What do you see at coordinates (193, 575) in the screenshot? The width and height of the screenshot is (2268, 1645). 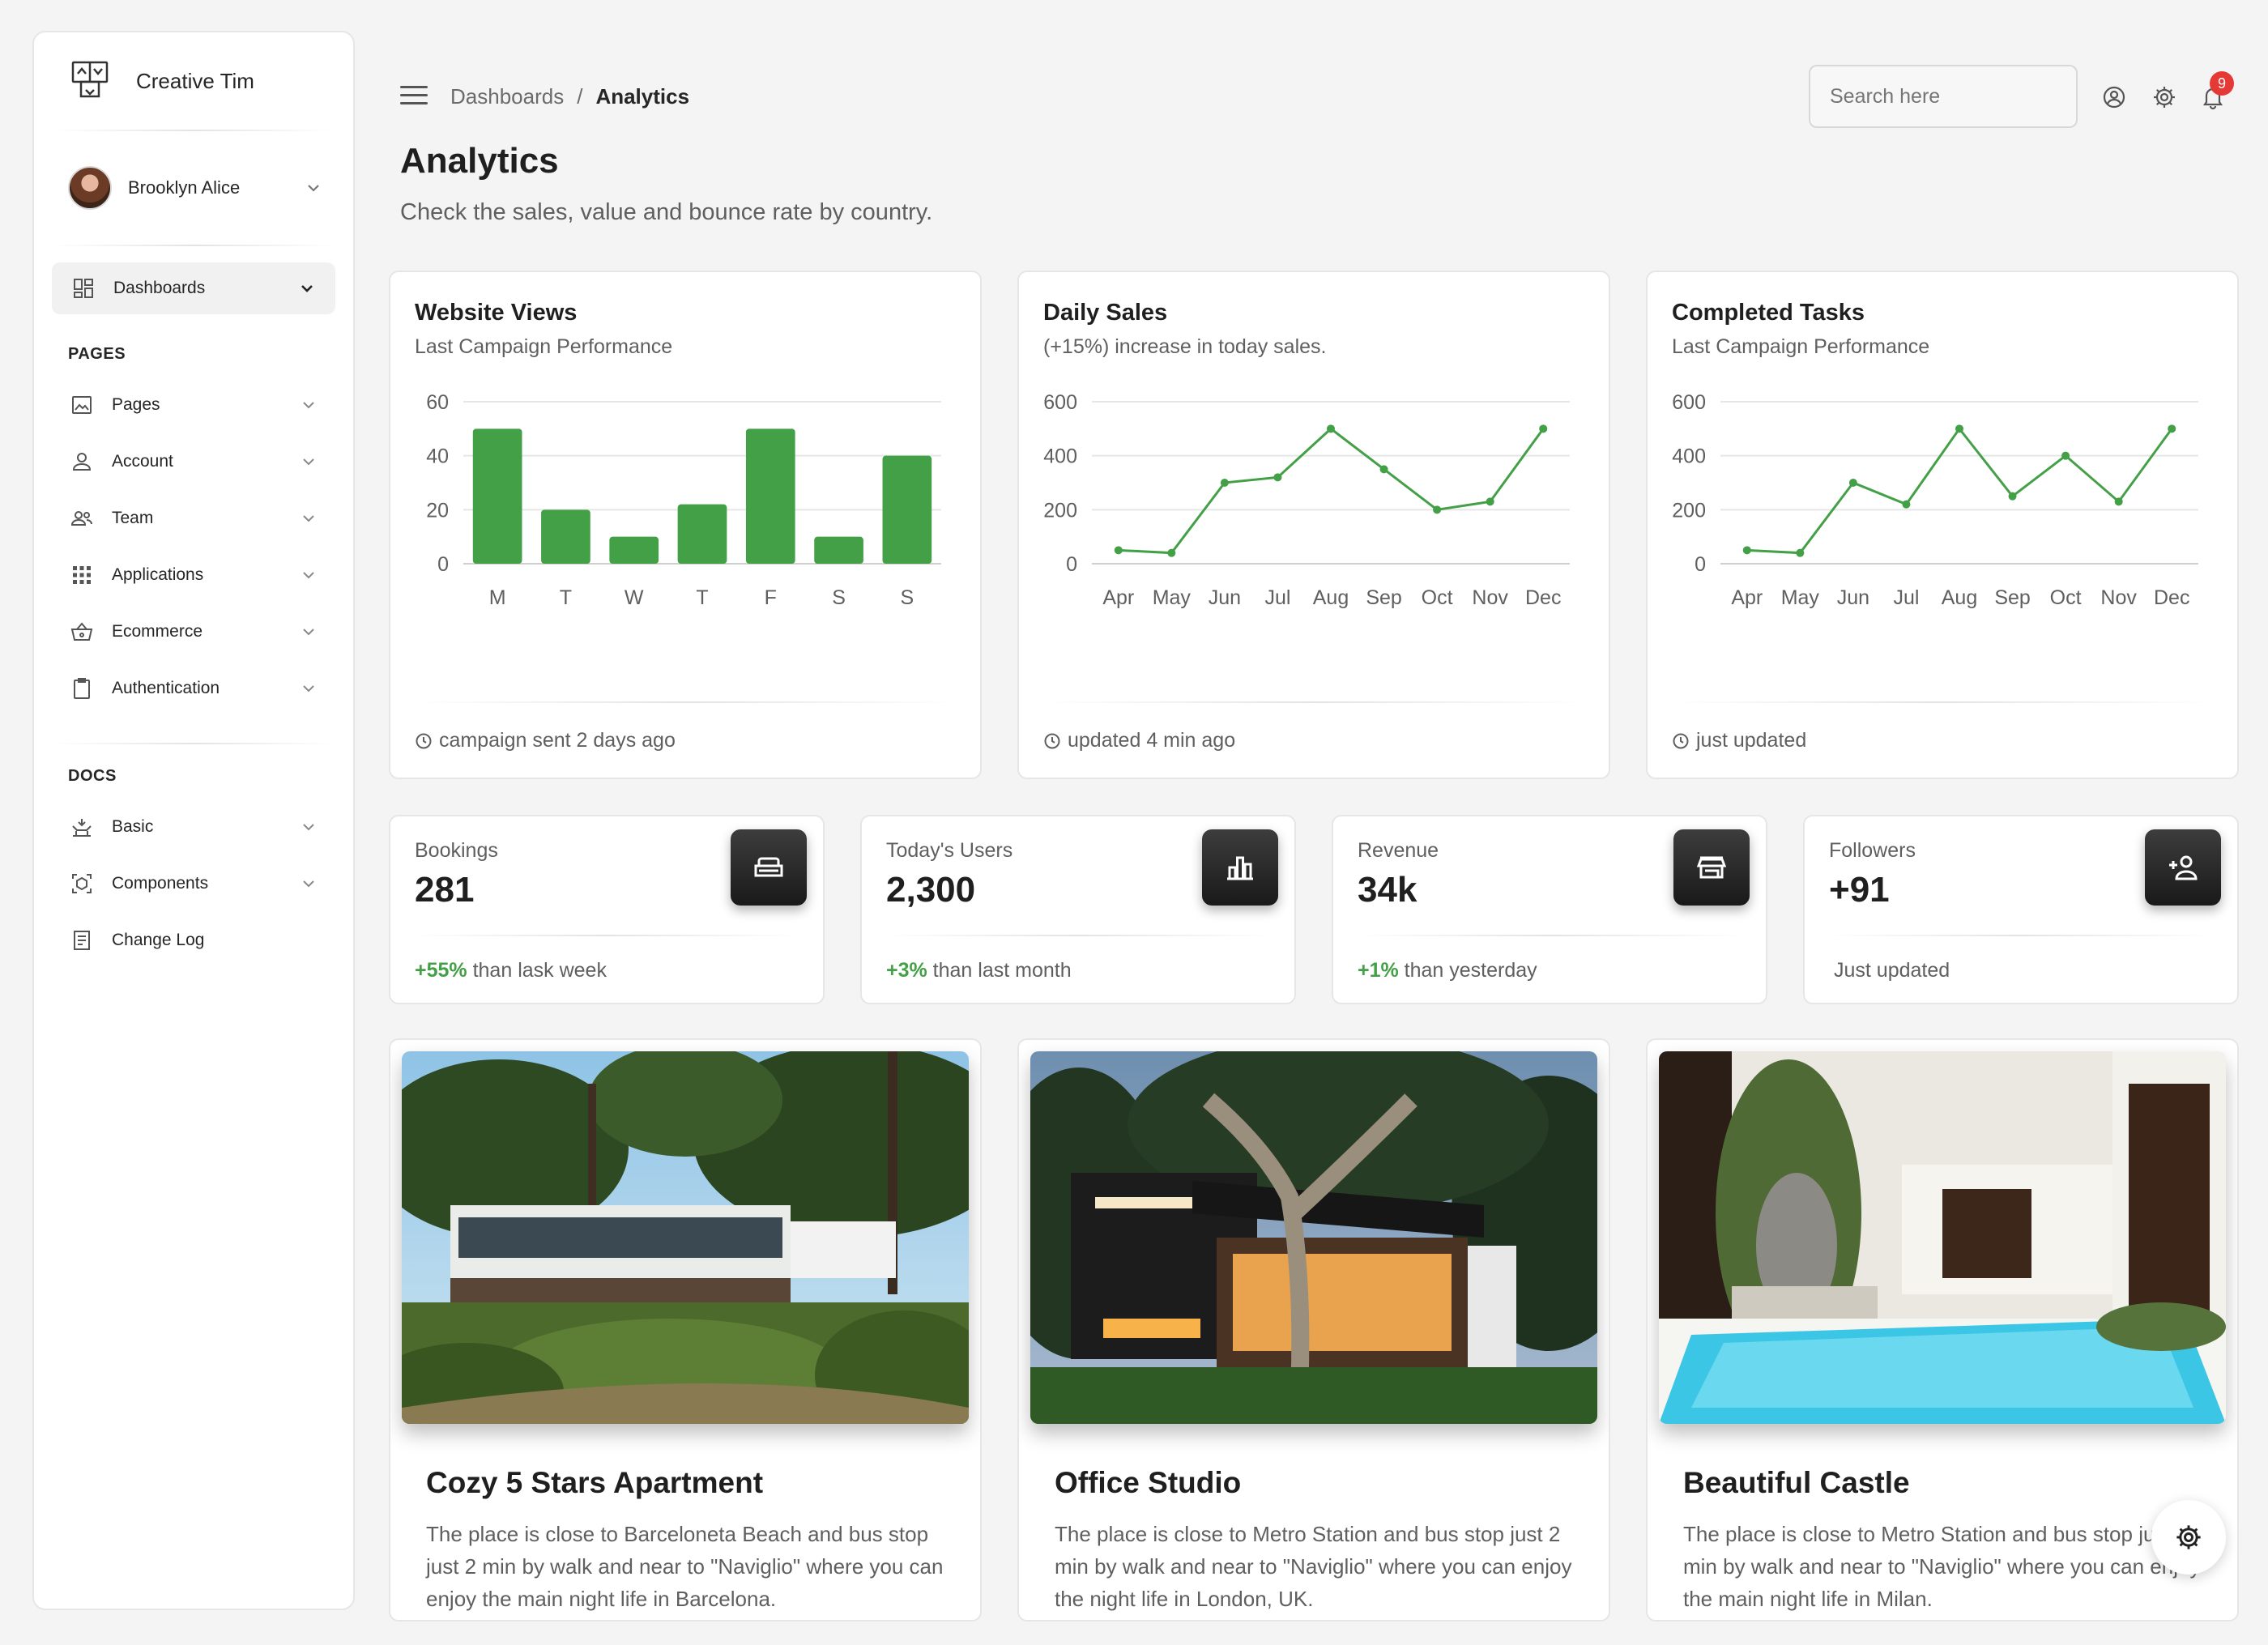 I see `sidebar-item-applications: Applications` at bounding box center [193, 575].